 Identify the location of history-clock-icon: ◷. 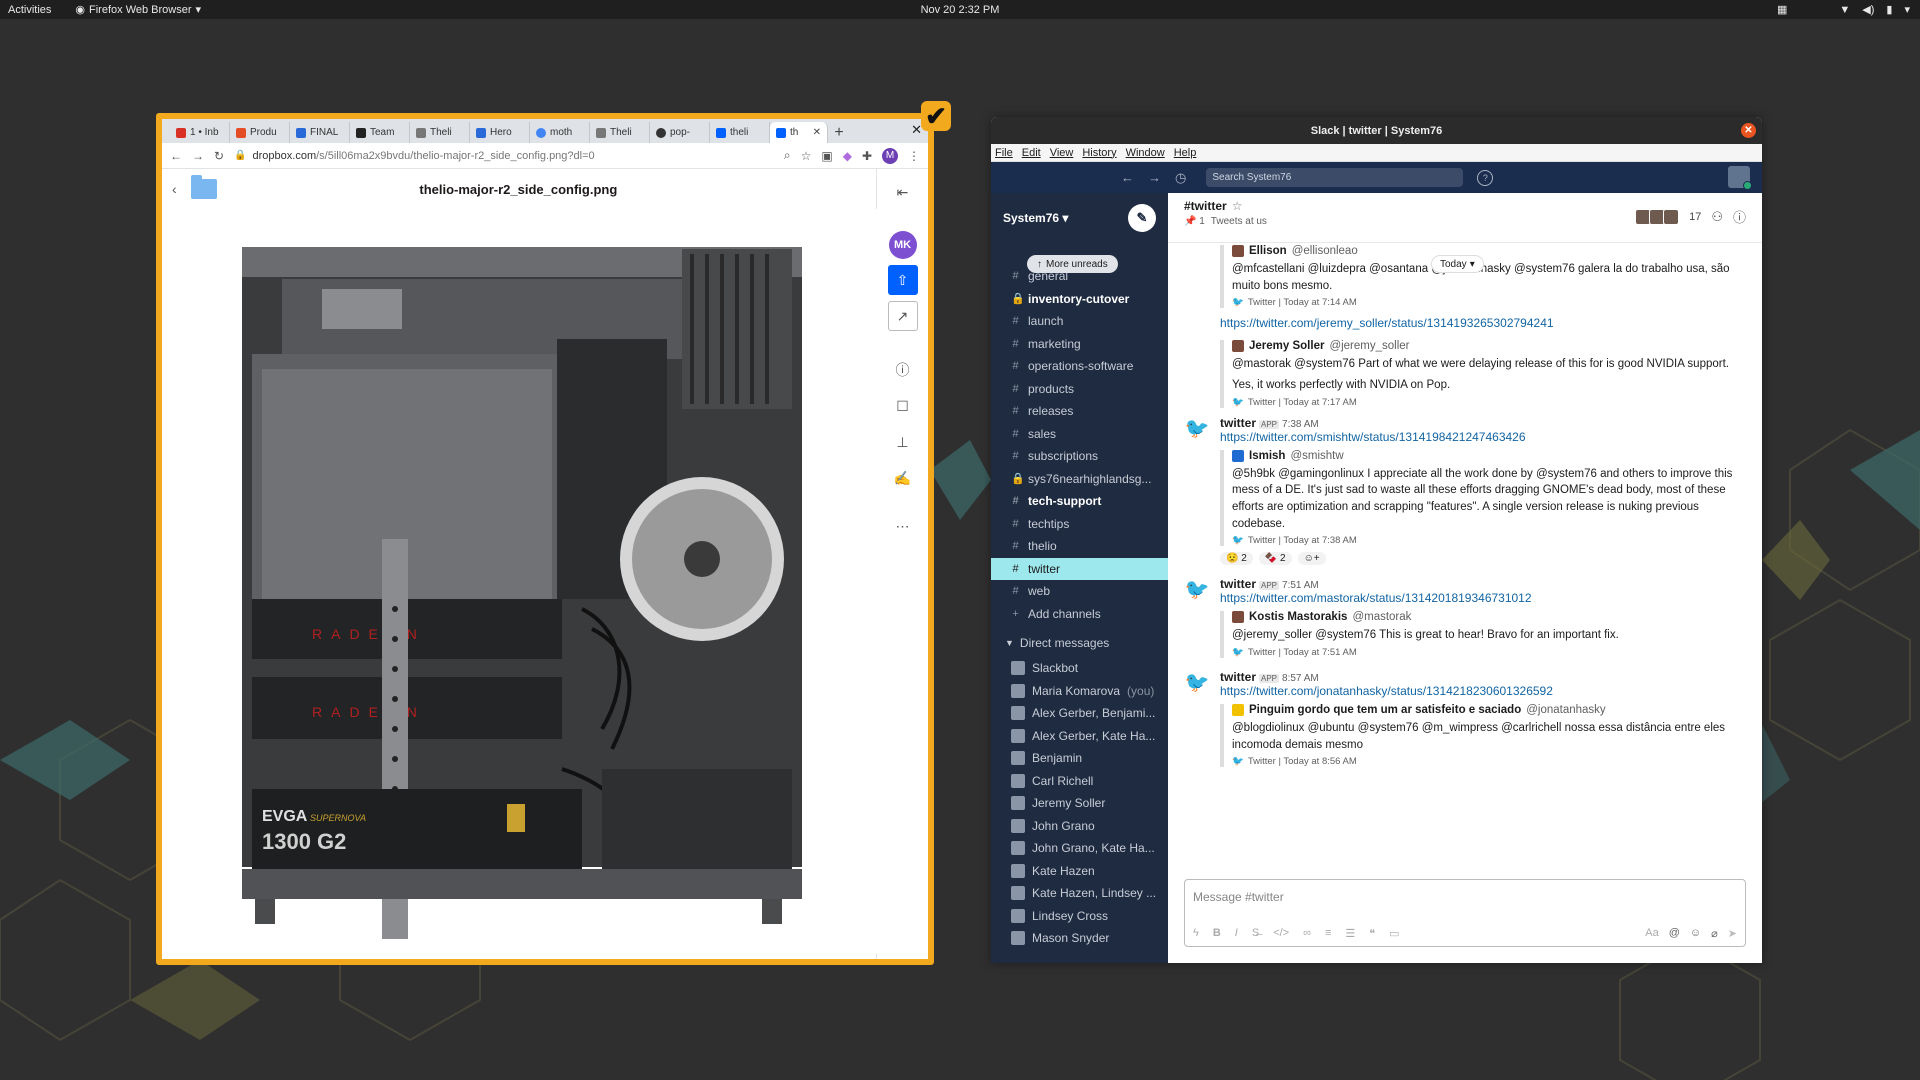
(1180, 178).